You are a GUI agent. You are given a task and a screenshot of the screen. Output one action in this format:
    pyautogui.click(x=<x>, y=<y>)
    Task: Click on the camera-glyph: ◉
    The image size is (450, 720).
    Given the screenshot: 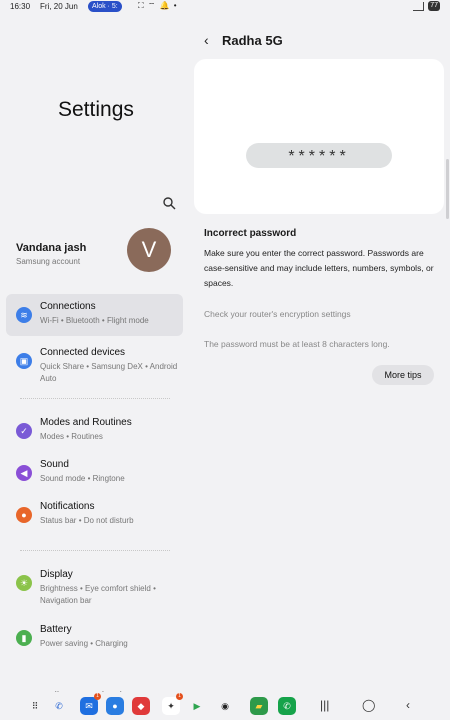 What is the action you would take?
    pyautogui.click(x=225, y=706)
    